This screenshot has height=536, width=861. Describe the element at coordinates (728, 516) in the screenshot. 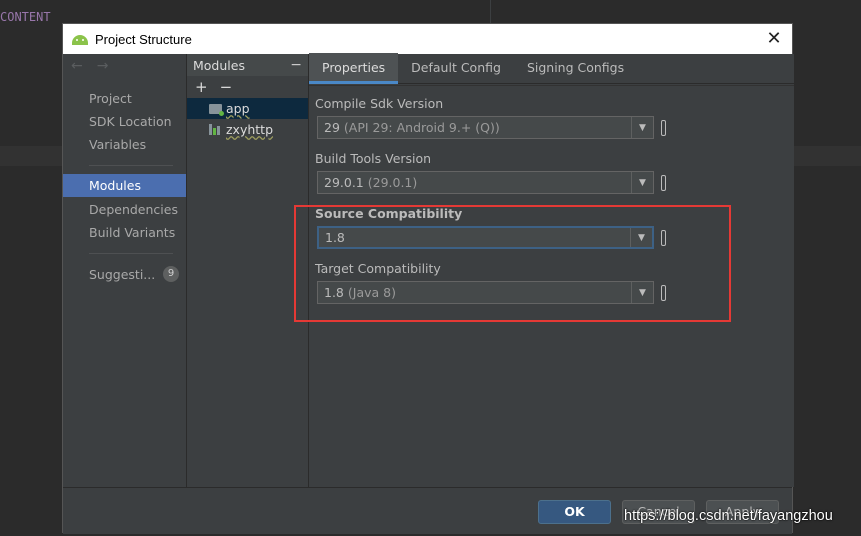

I see `watermark-text: https://blog.csdn.net/fayangzhou` at that location.